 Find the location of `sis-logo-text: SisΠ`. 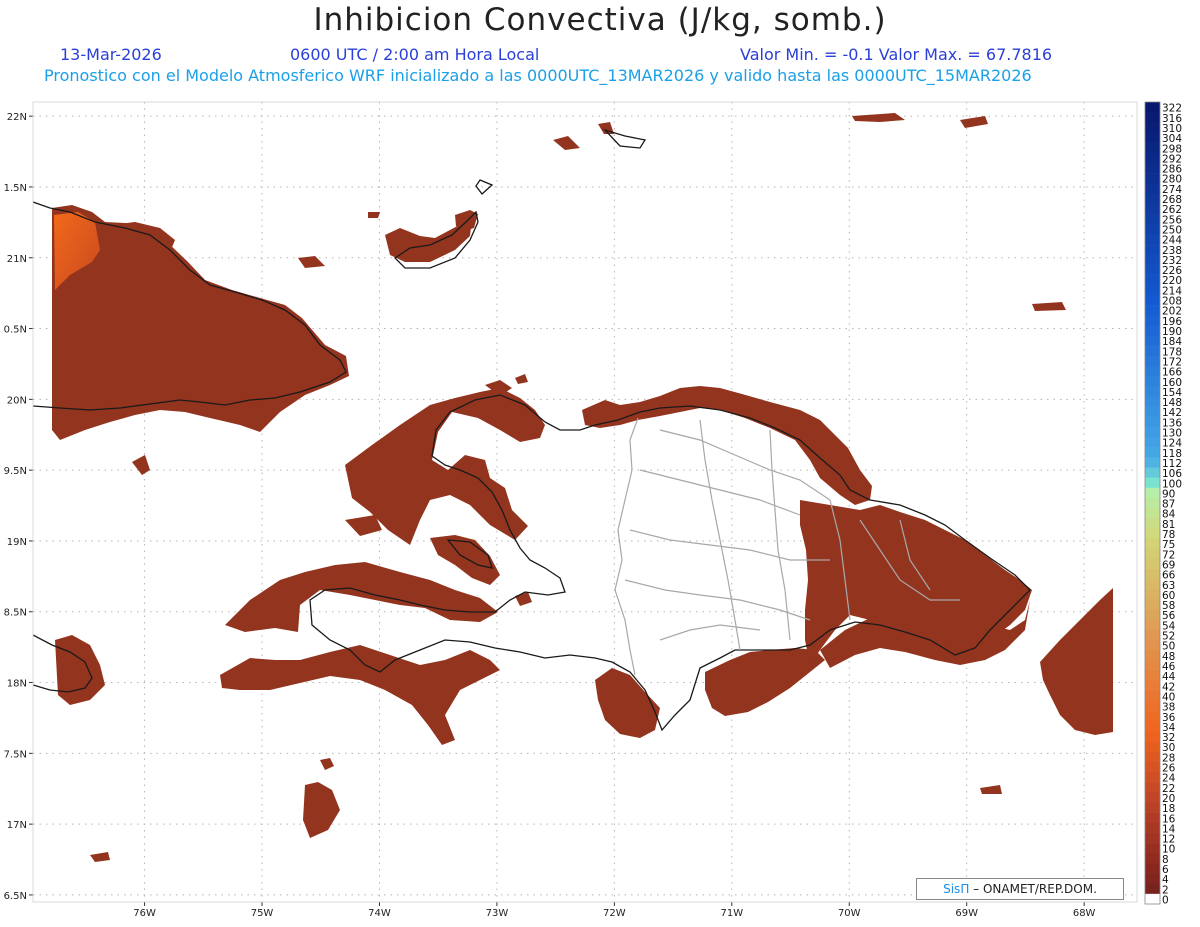

sis-logo-text: SisΠ is located at coordinates (956, 889).